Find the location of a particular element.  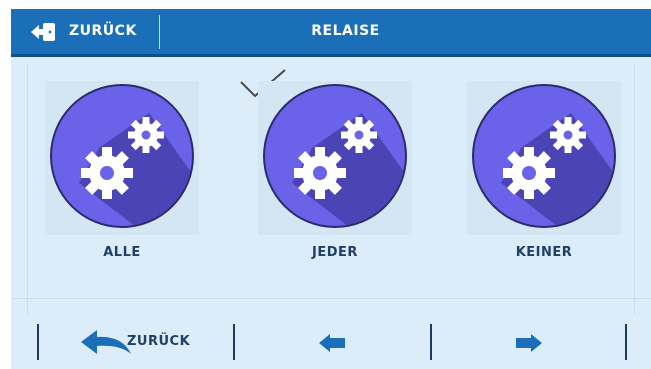

option-alle: ALLE is located at coordinates (122, 172).